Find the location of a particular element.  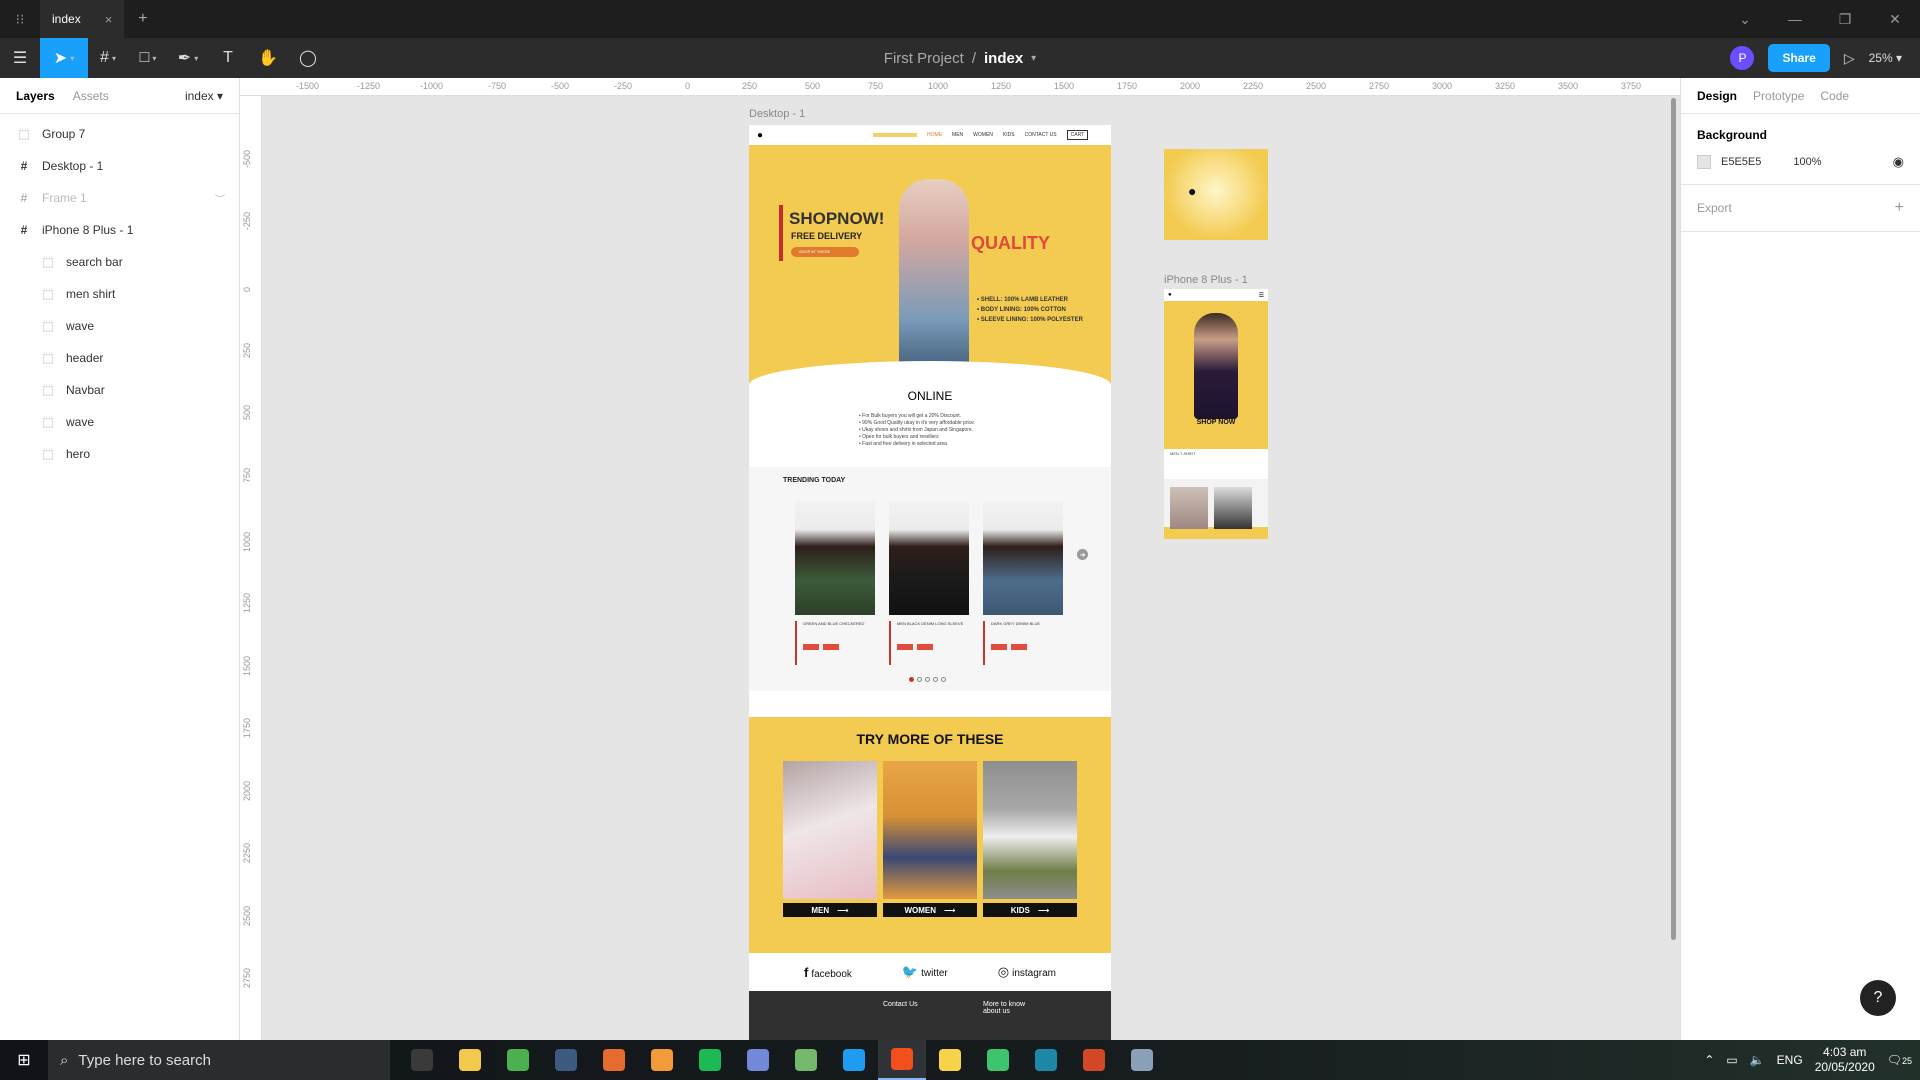

tab-design: Design is located at coordinates (1717, 96).